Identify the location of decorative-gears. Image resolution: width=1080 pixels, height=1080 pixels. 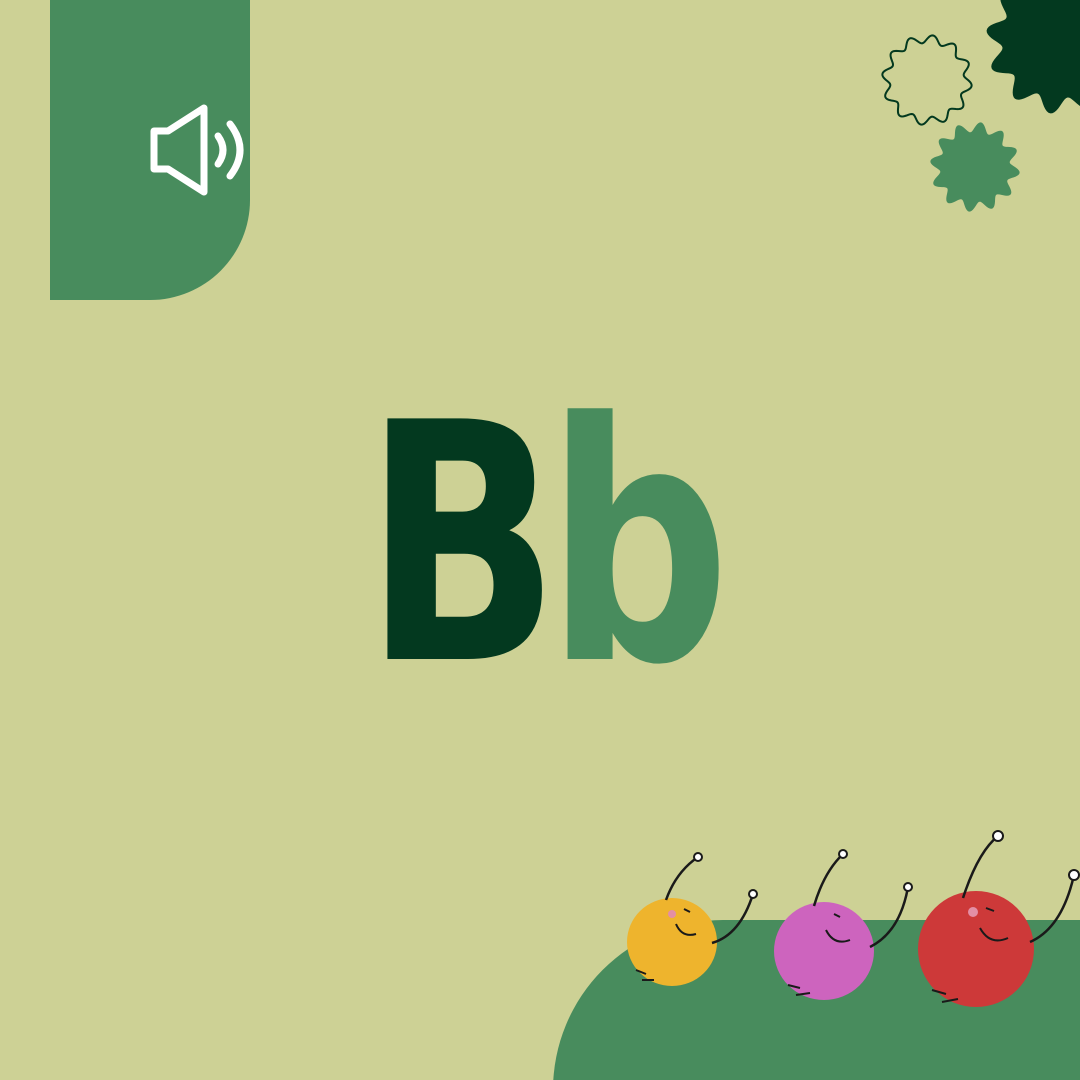
(980, 106).